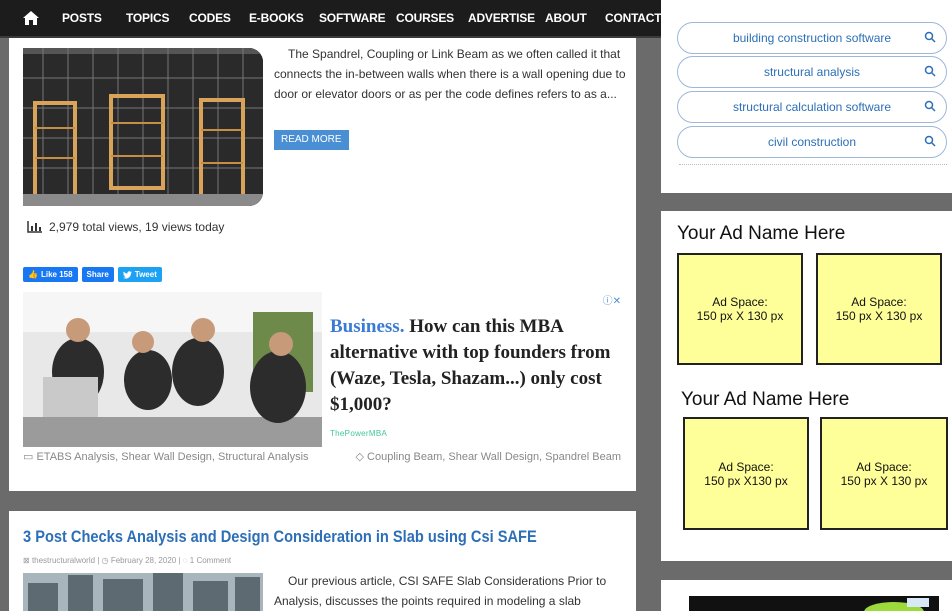  I want to click on facebook-like-button: 👍 Like 158, so click(50, 274).